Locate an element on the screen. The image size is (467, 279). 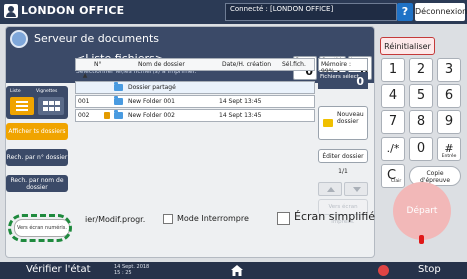
thumbnail-view-button is located at coordinates (51, 106).